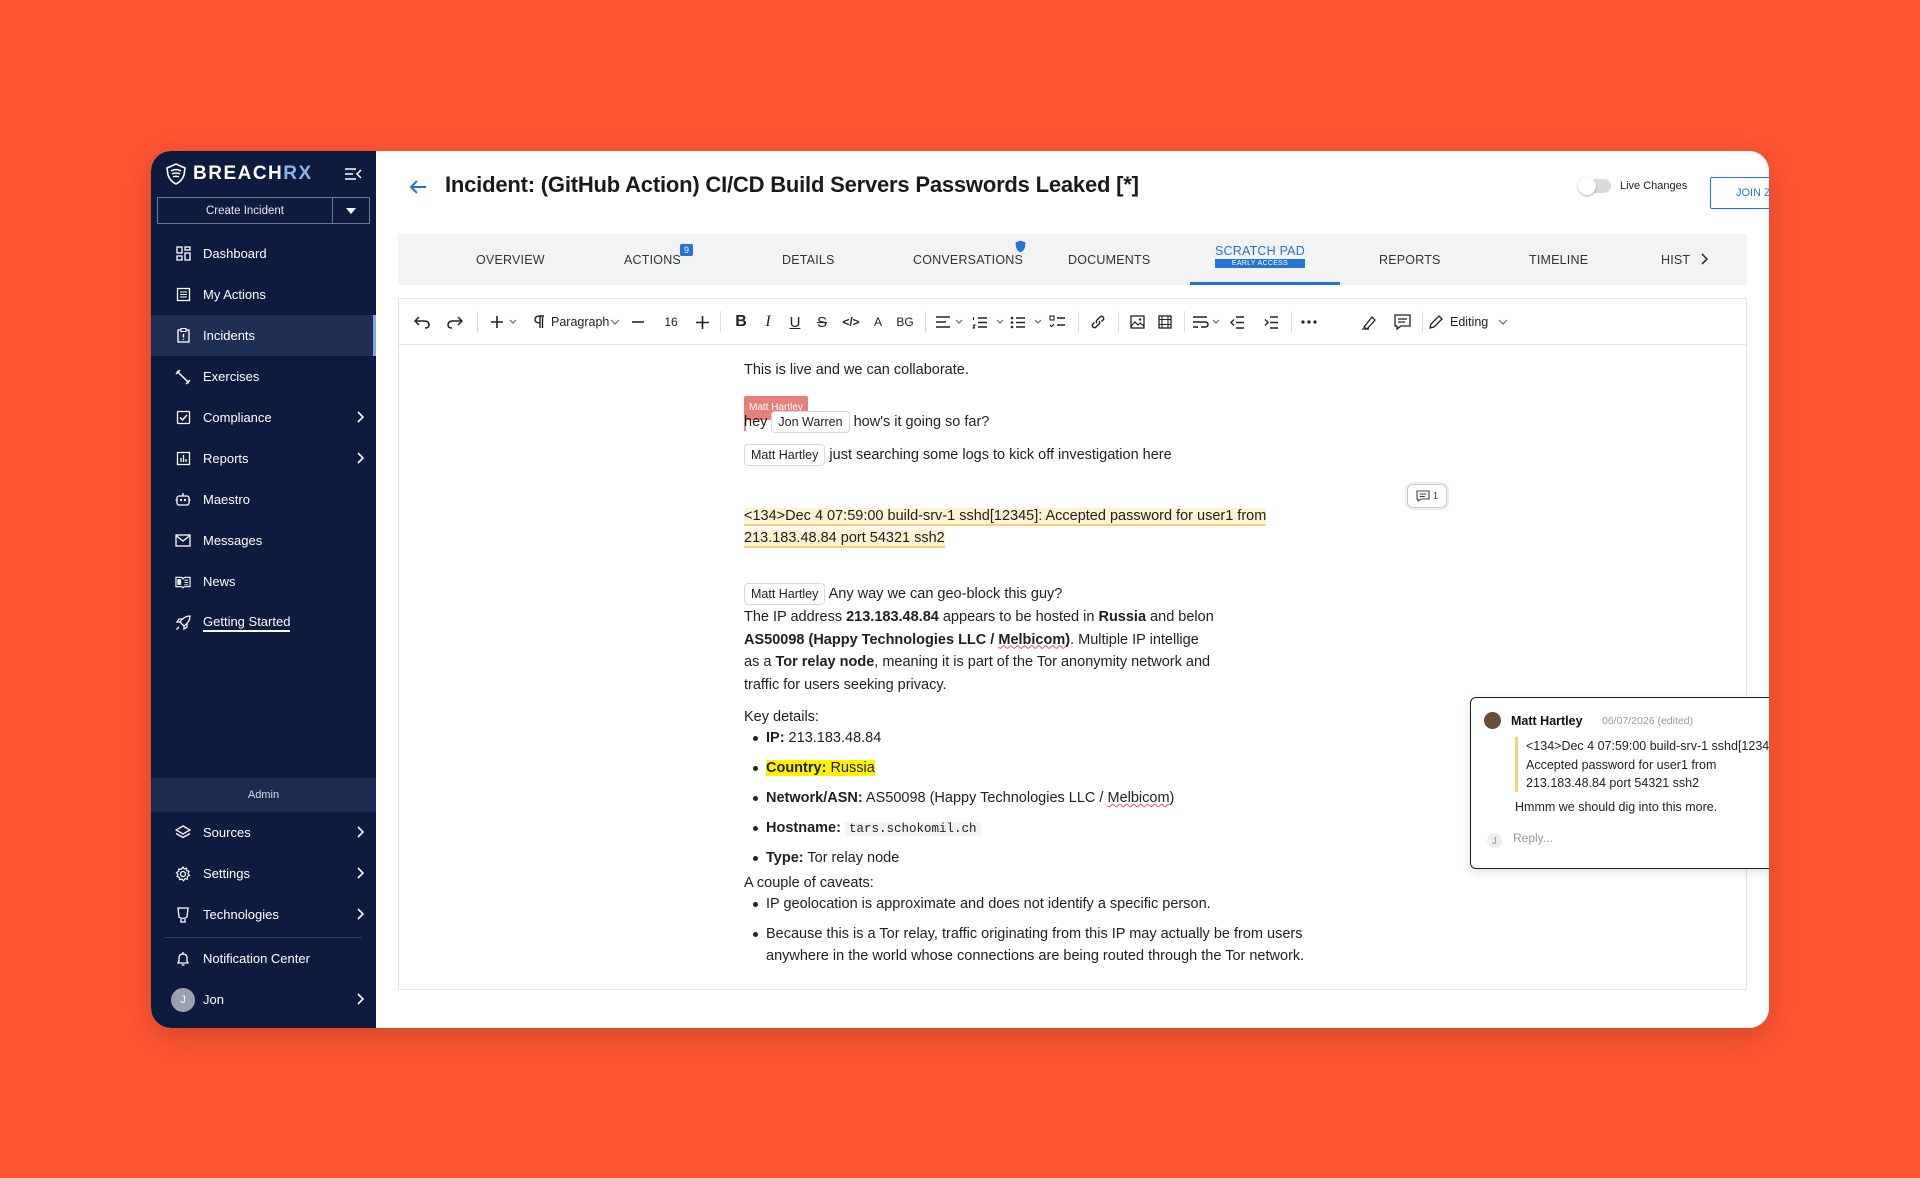  Describe the element at coordinates (808, 260) in the screenshot. I see `tab-details: DETAILS` at that location.